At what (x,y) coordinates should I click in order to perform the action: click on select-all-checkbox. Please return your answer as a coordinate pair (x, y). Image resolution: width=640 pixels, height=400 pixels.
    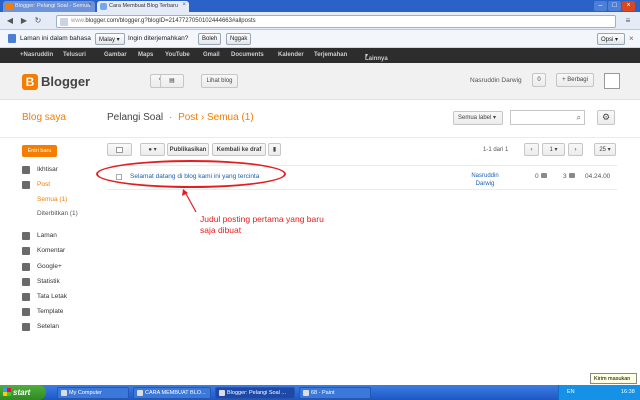
    Looking at the image, I should click on (119, 149).